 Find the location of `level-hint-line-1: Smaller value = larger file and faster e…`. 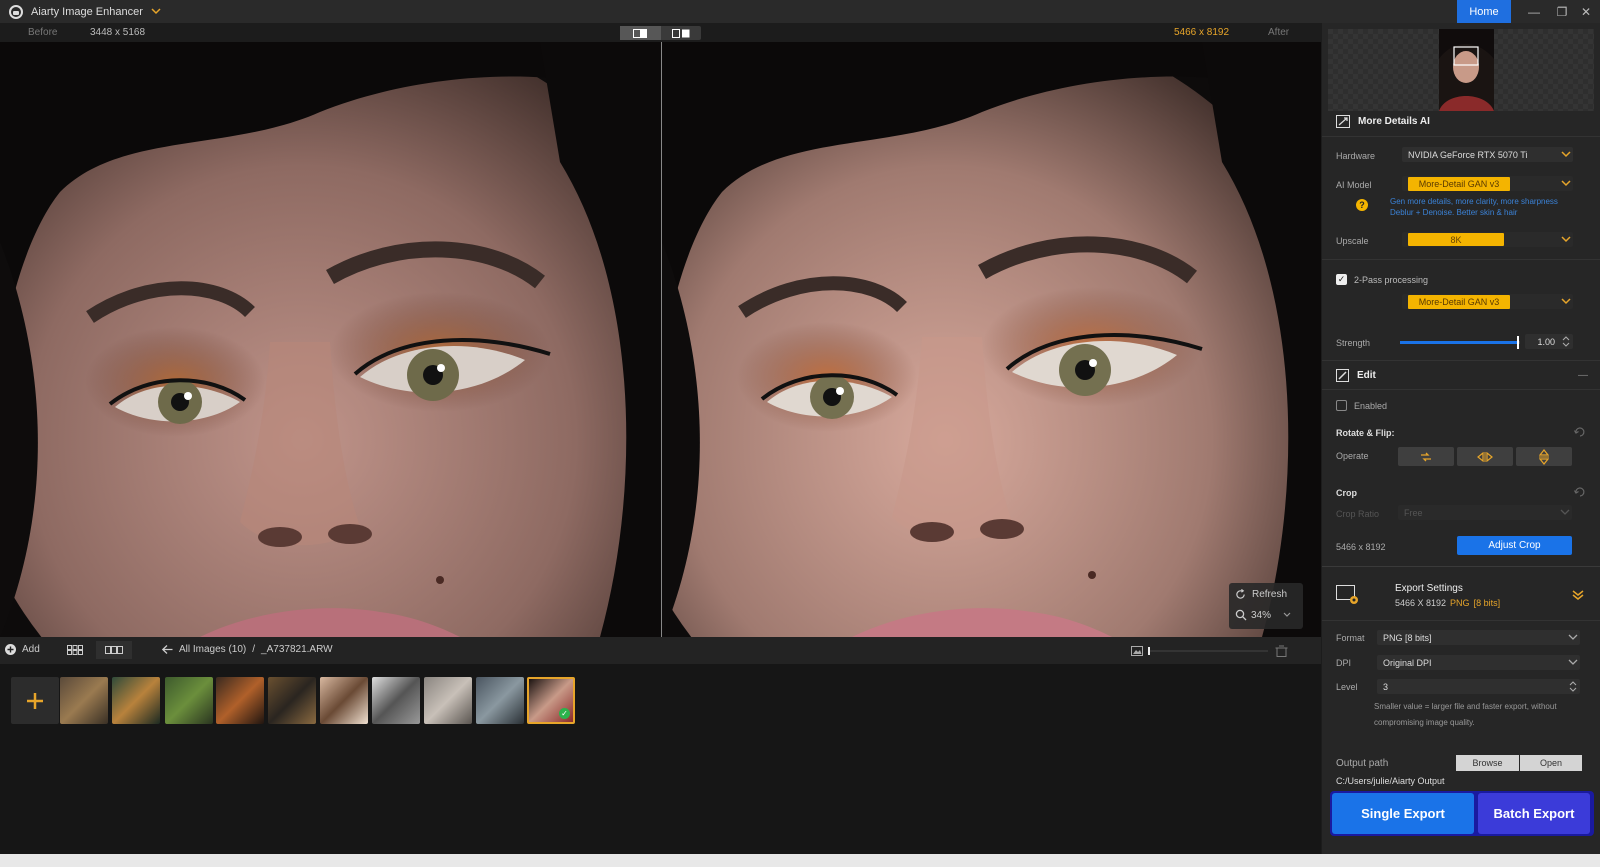

level-hint-line-1: Smaller value = larger file and faster e… is located at coordinates (1465, 706).